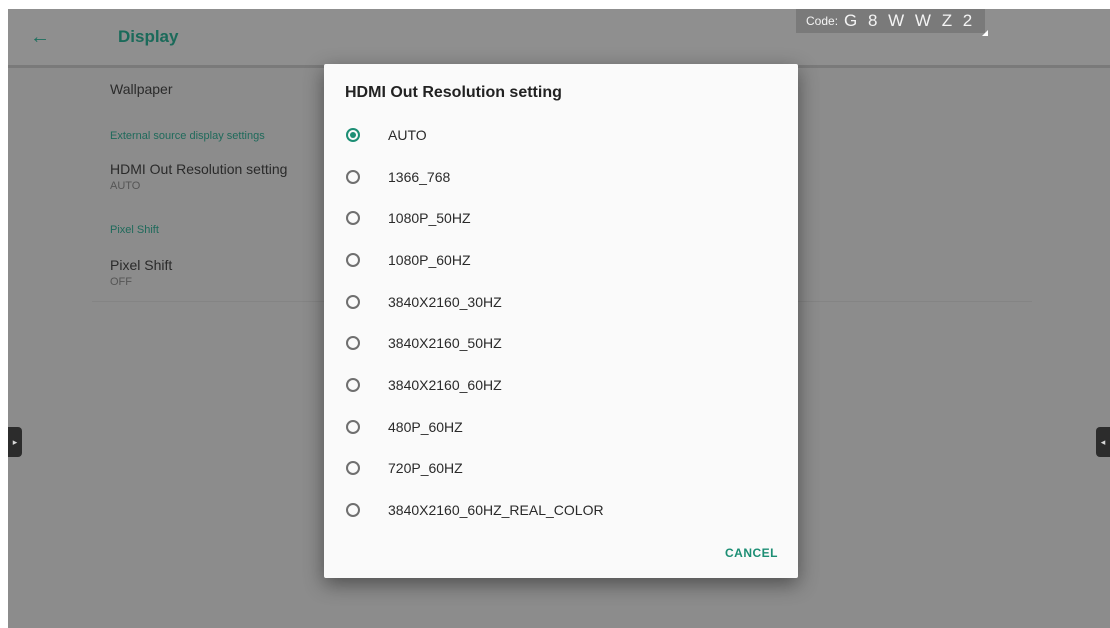 This screenshot has height=628, width=1110. Describe the element at coordinates (425, 426) in the screenshot. I see `option-label: 480P_60HZ` at that location.